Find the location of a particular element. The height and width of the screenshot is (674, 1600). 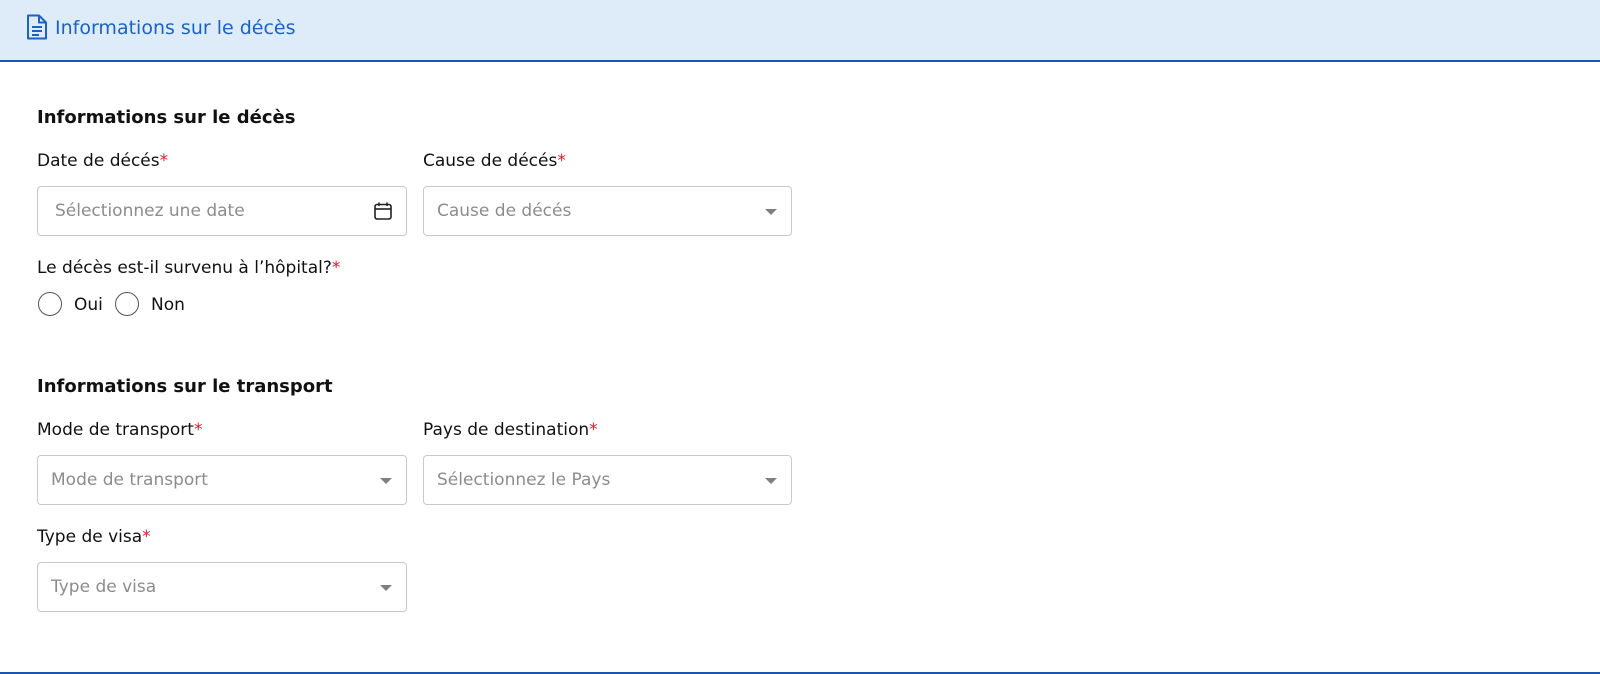

transport-section-title: Informations sur le transport is located at coordinates (185, 386).